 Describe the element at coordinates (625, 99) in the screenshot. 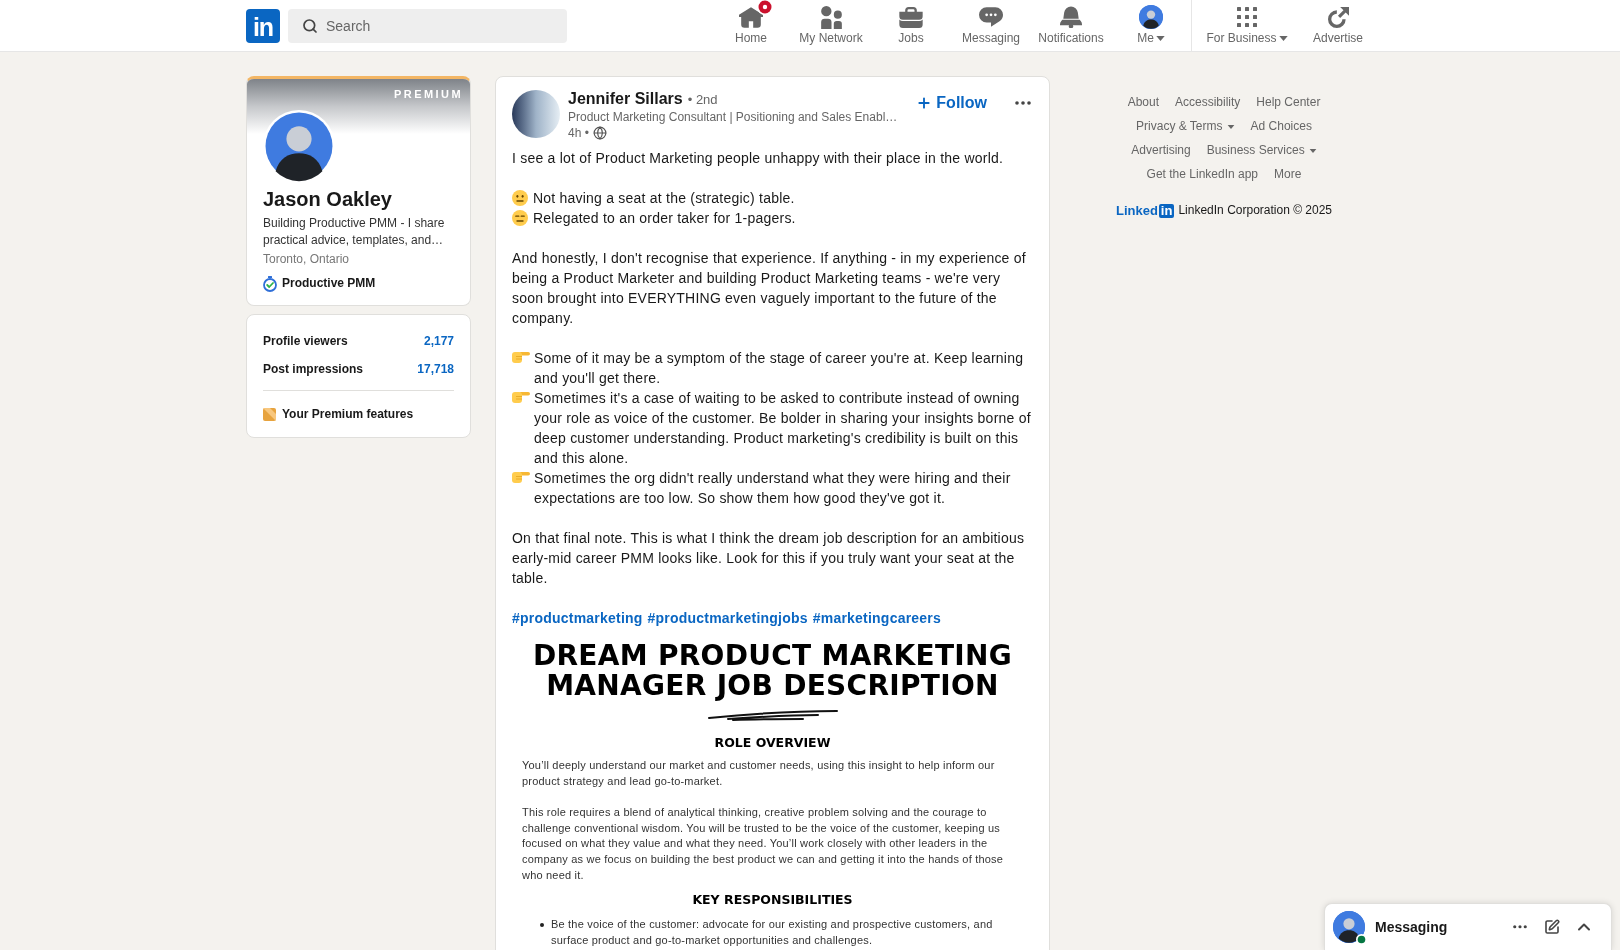

I see `author-name: Jennifer Sillars` at that location.